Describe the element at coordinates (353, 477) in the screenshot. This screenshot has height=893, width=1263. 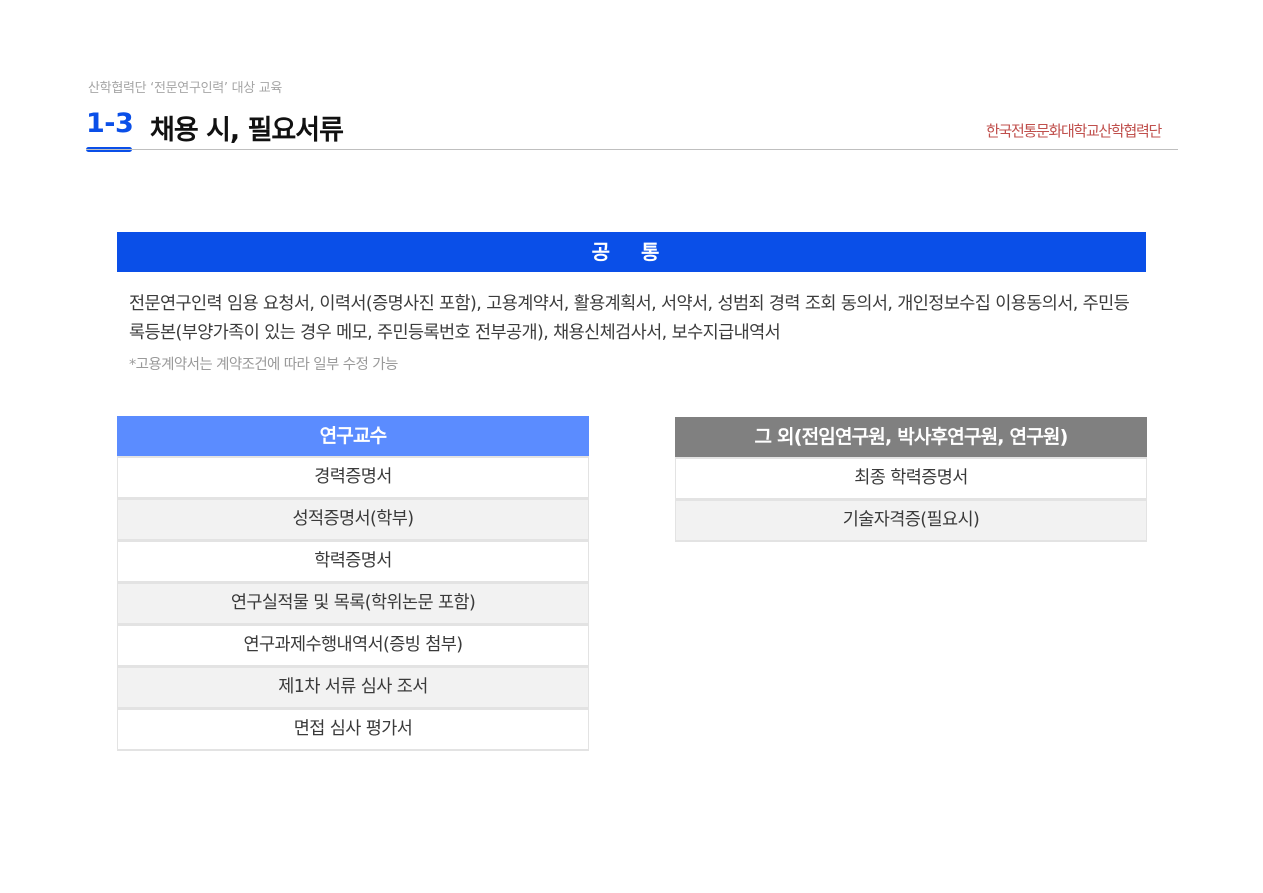
I see `table-row: 경력증명서` at that location.